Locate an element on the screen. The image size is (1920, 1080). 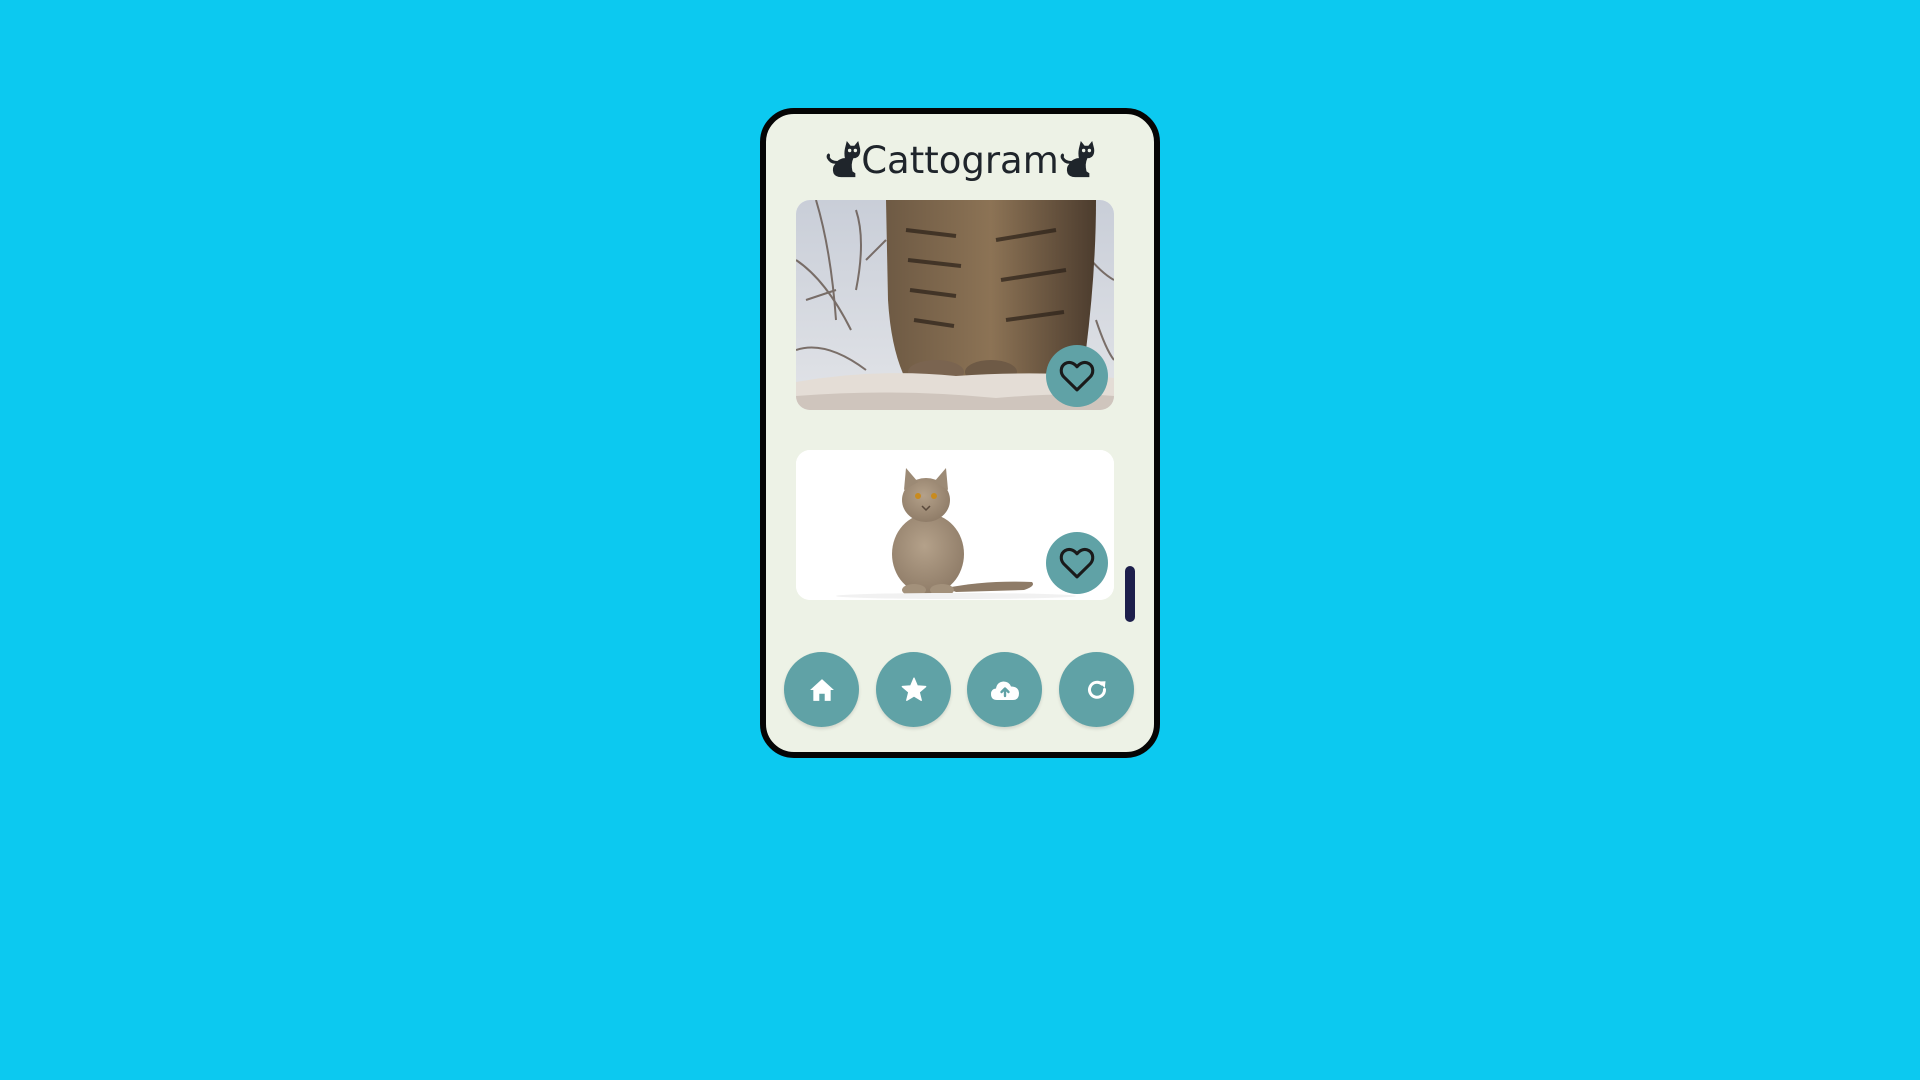
home-button is located at coordinates (821, 689).